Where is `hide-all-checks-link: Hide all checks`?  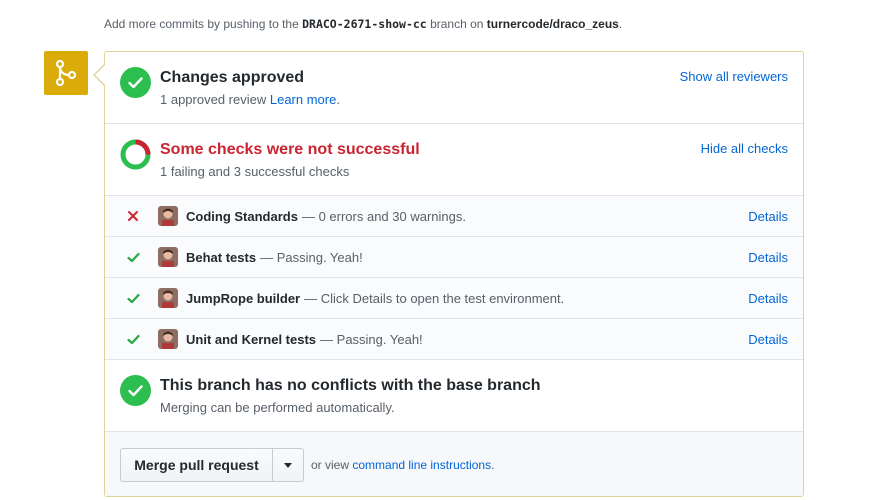
hide-all-checks-link: Hide all checks is located at coordinates (744, 148).